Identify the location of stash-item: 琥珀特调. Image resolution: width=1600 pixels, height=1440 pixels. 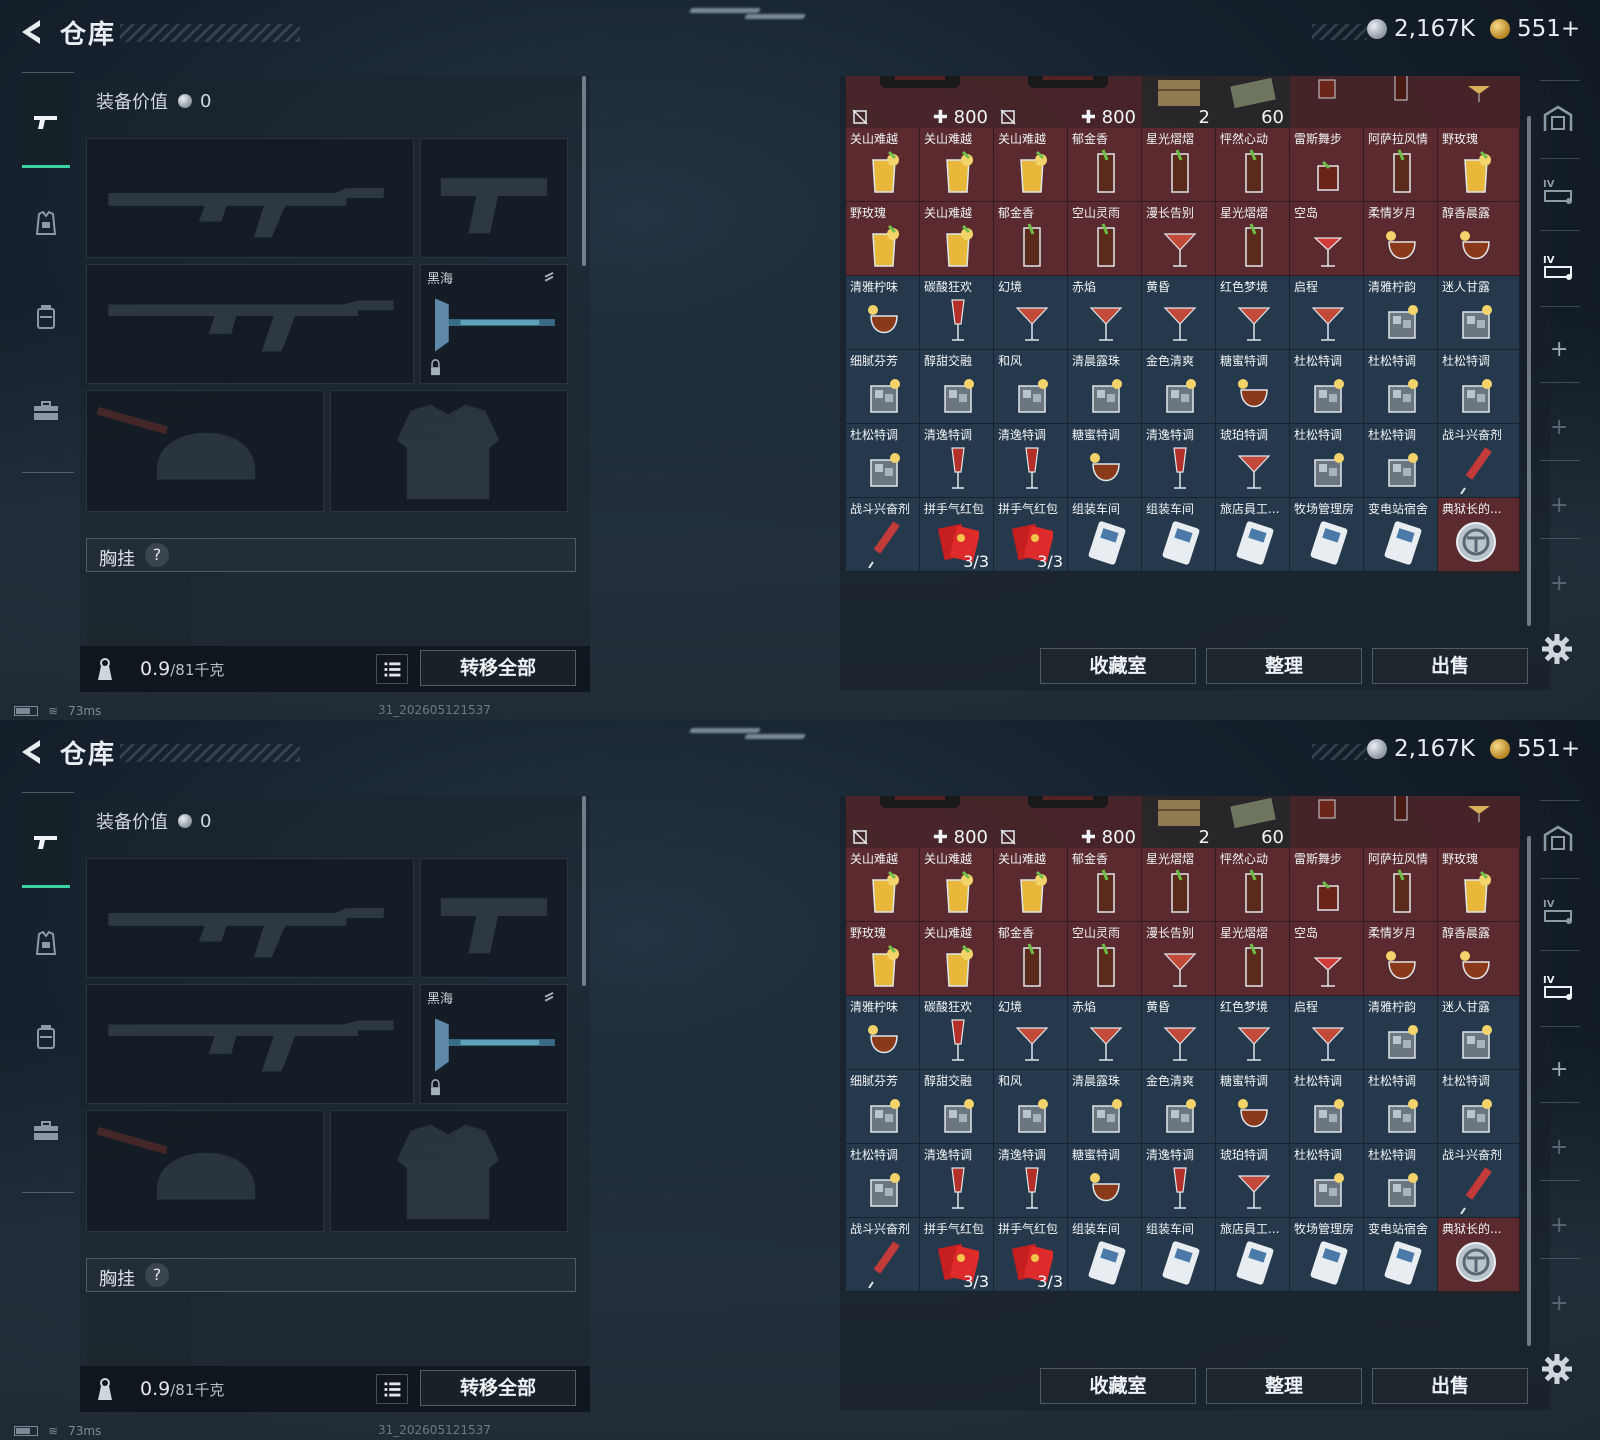
(1253, 461).